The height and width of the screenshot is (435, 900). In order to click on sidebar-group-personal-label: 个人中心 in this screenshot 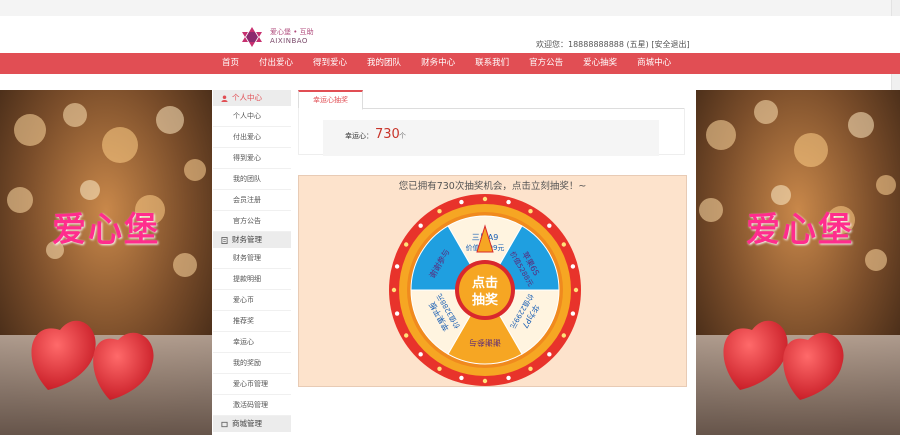, I will do `click(247, 97)`.